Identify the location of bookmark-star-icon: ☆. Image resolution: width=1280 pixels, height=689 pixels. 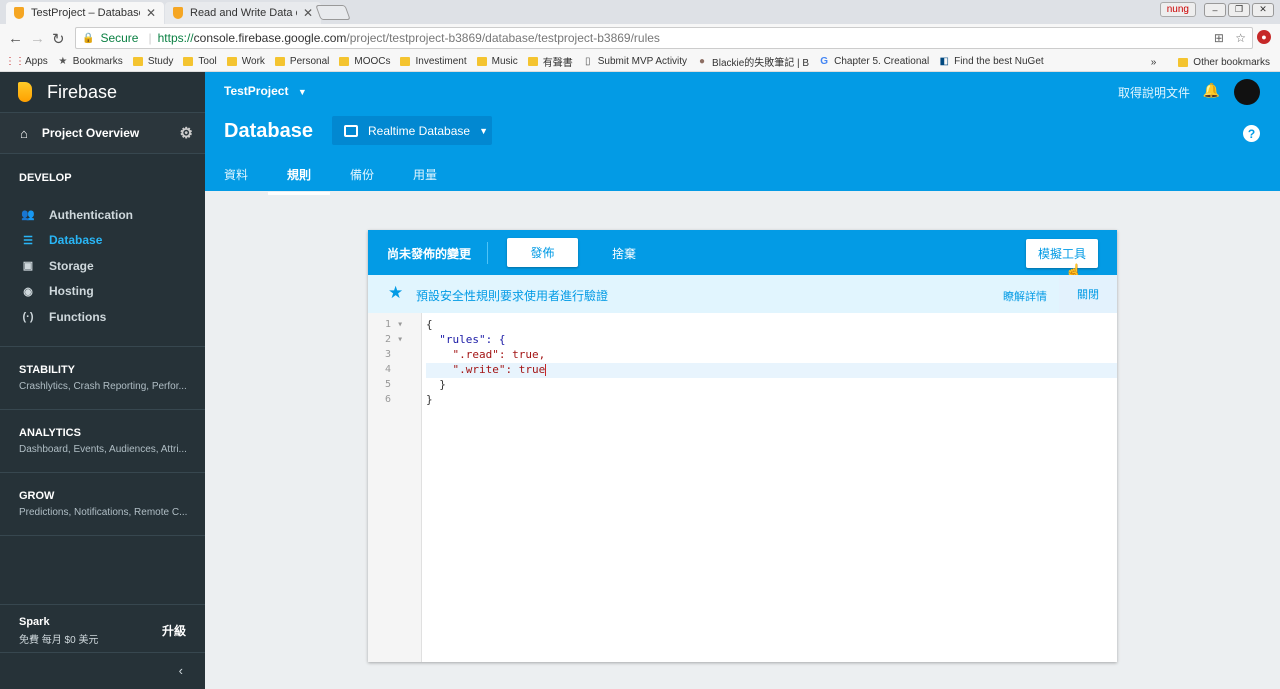
(1240, 38).